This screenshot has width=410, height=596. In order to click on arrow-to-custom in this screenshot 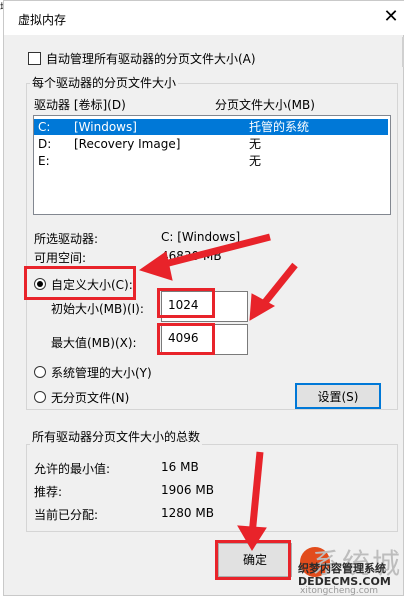, I will do `click(213, 251)`.